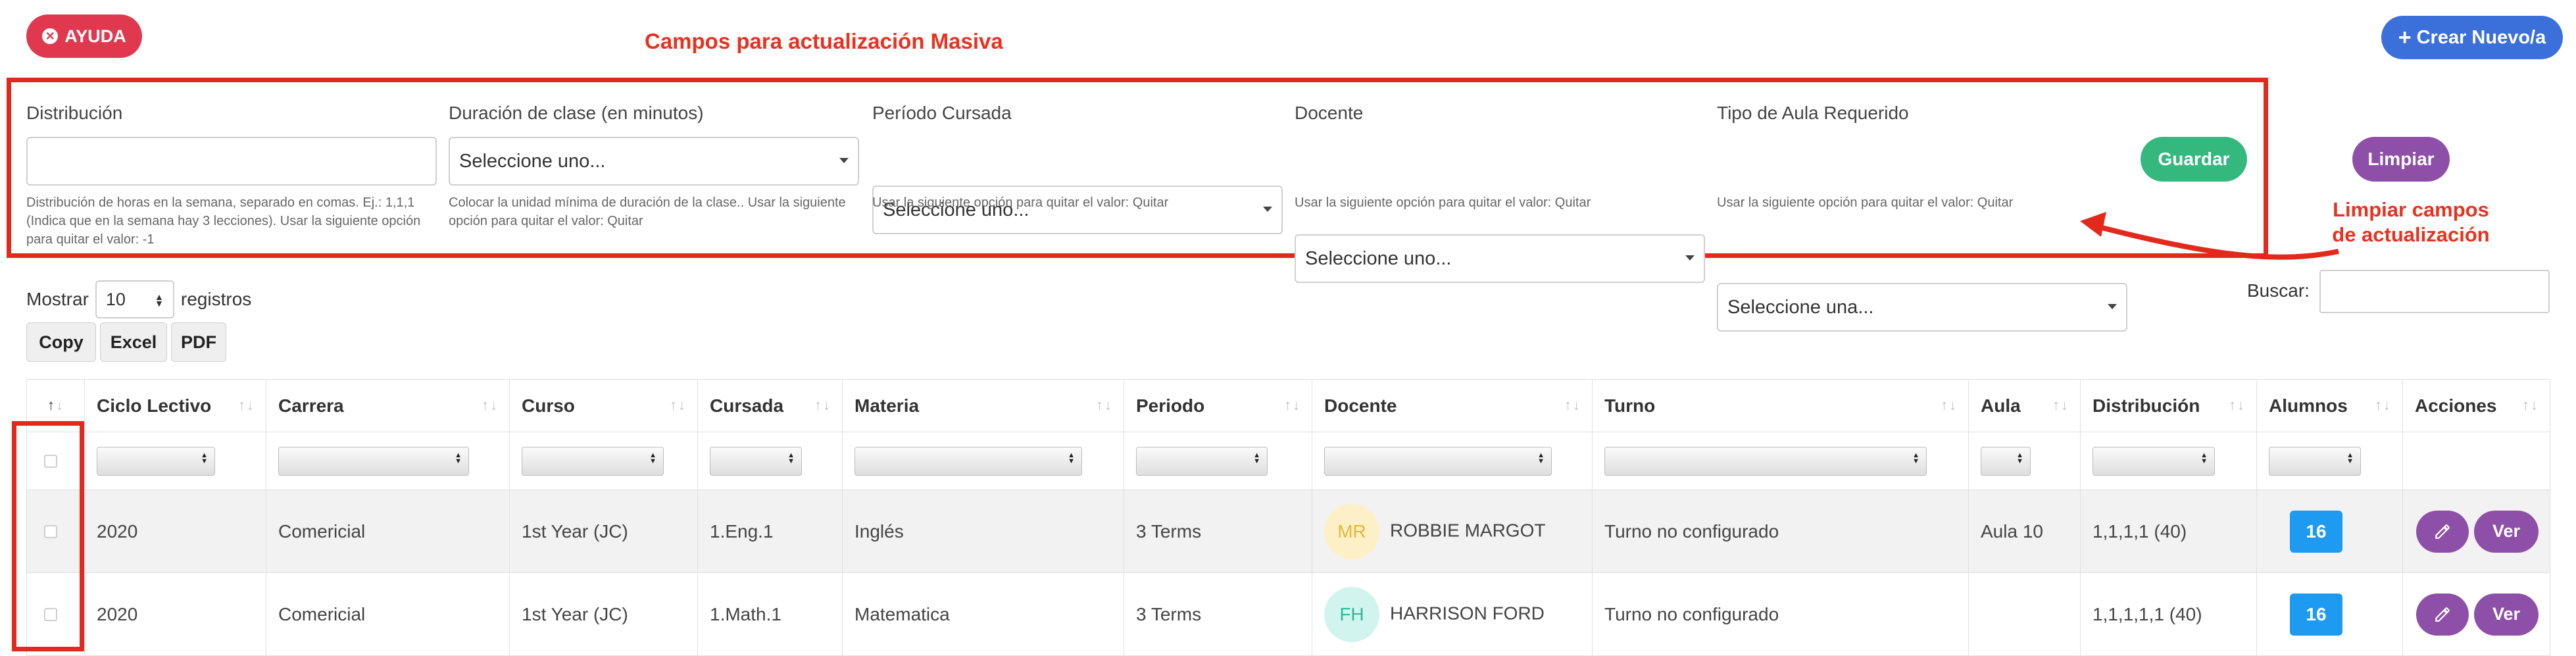 The width and height of the screenshot is (2576, 656). I want to click on col-acciones: Acciones ↑↓, so click(2476, 405).